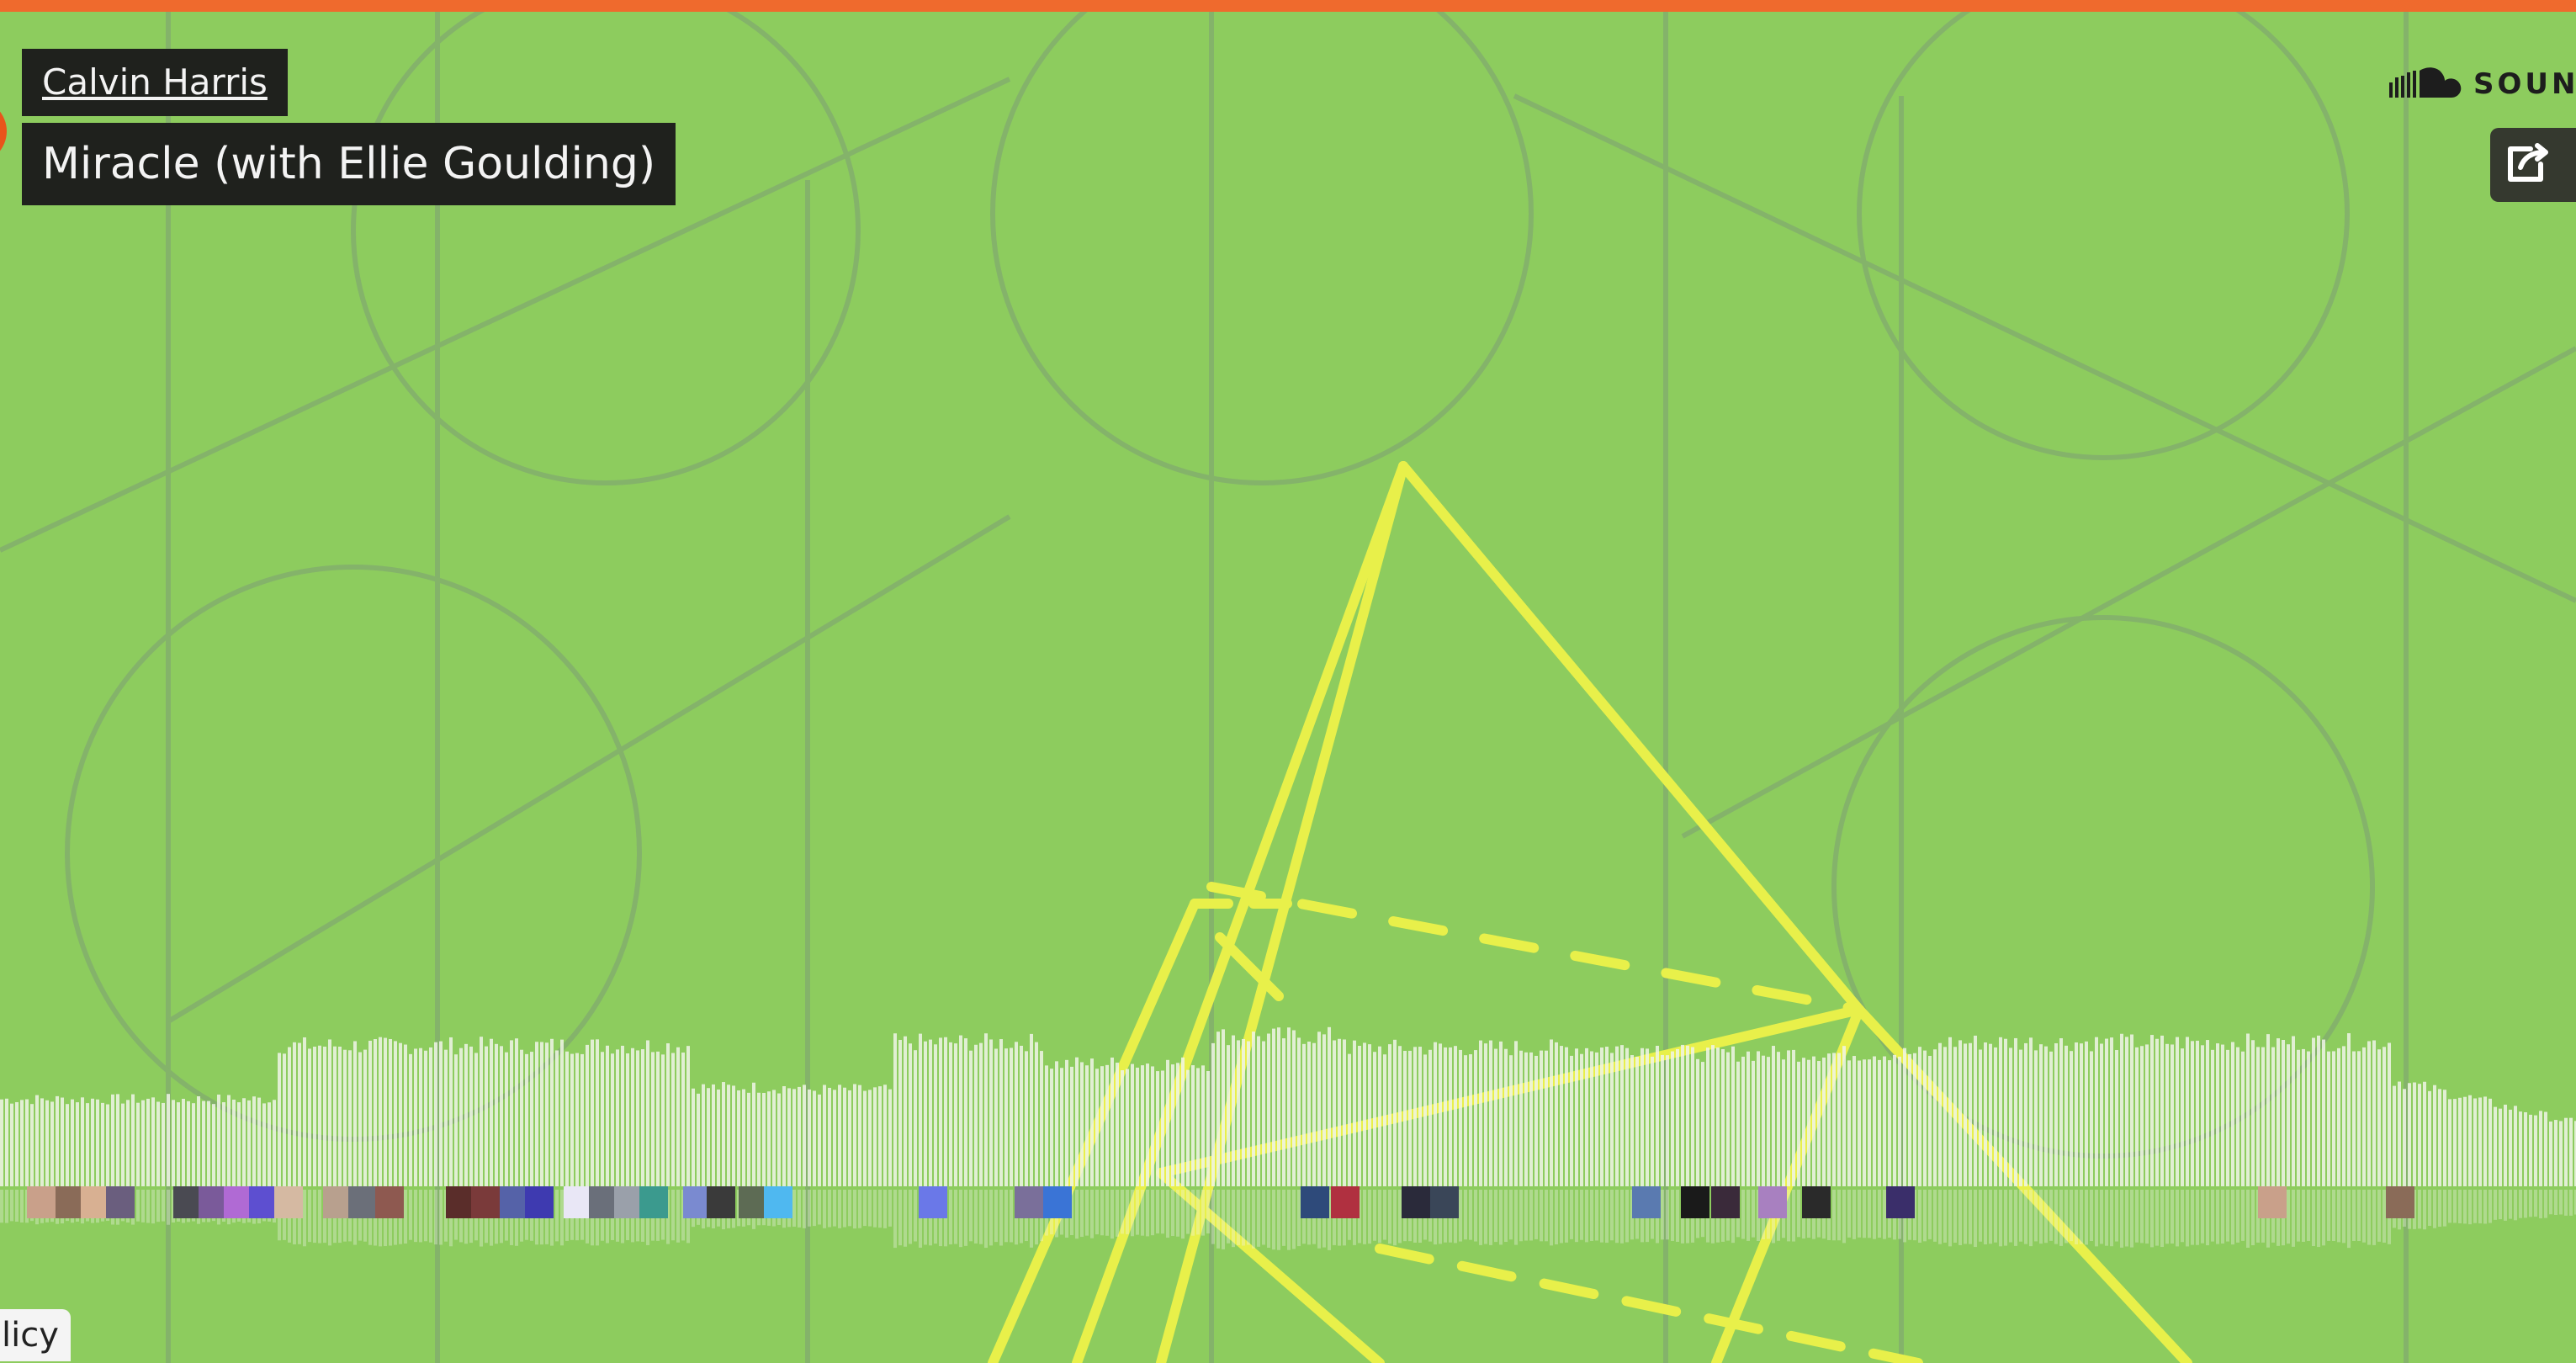 This screenshot has width=2576, height=1363. I want to click on soundcloud-logo: SOUN, so click(2482, 84).